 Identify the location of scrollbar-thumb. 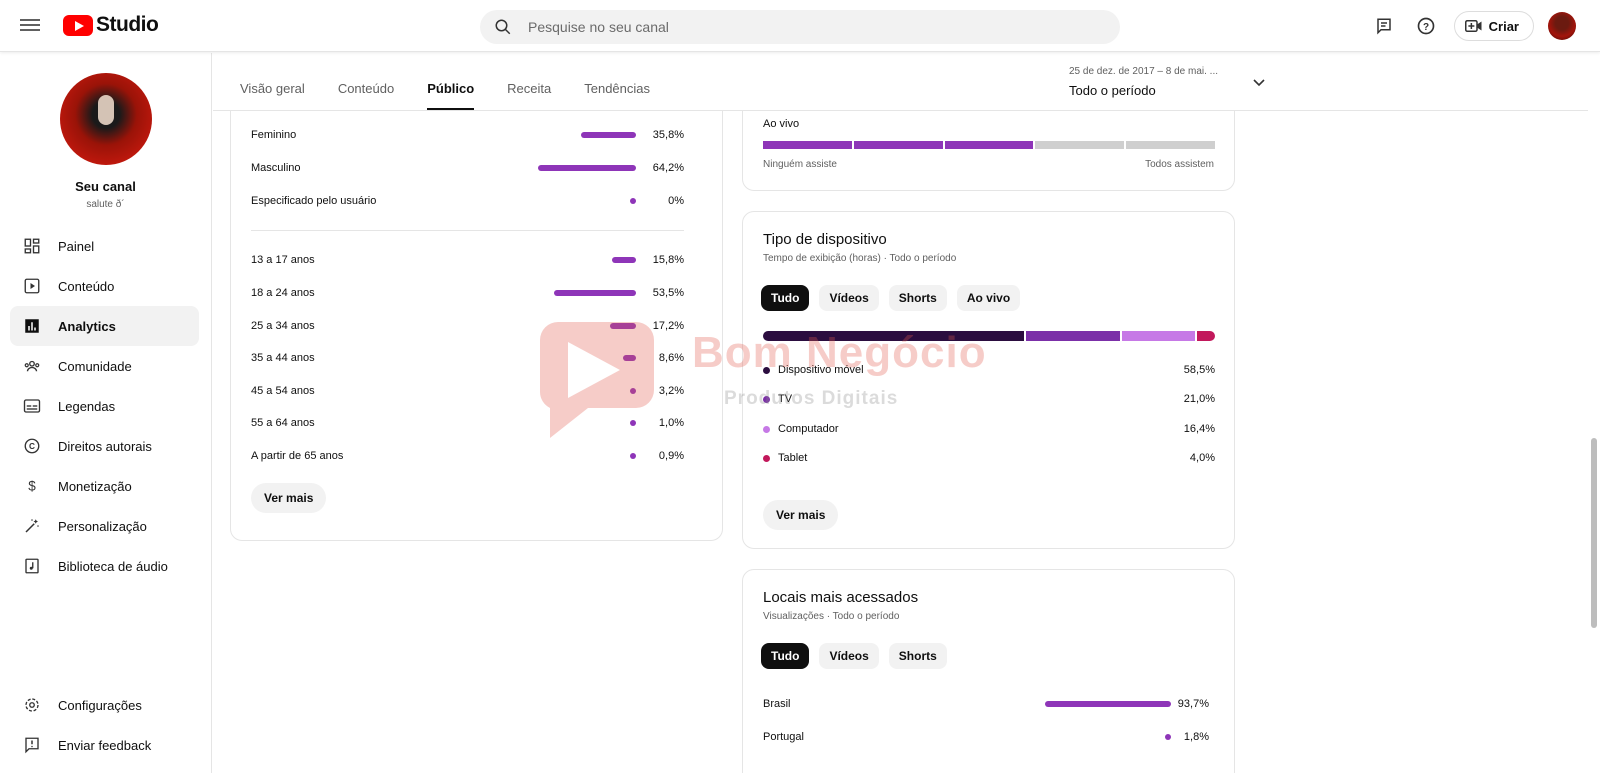
(1594, 533).